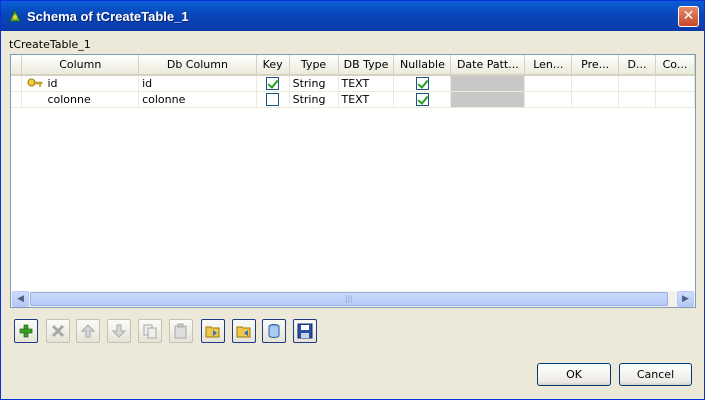 The width and height of the screenshot is (705, 400). I want to click on export-button, so click(244, 331).